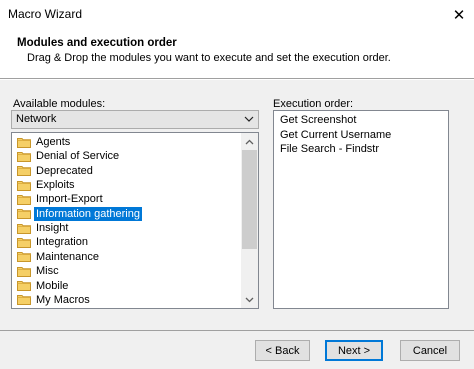 This screenshot has height=369, width=474. I want to click on tree-item: Import-Export, so click(61, 199).